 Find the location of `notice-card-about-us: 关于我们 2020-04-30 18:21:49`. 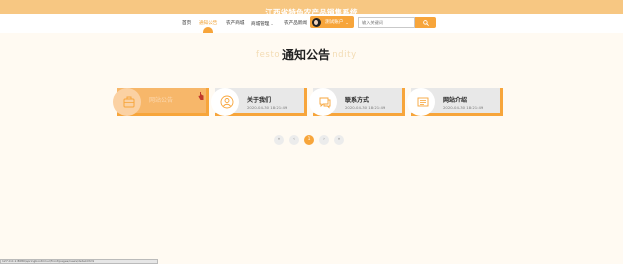

notice-card-about-us: 关于我们 2020-04-30 18:21:49 is located at coordinates (259, 102).